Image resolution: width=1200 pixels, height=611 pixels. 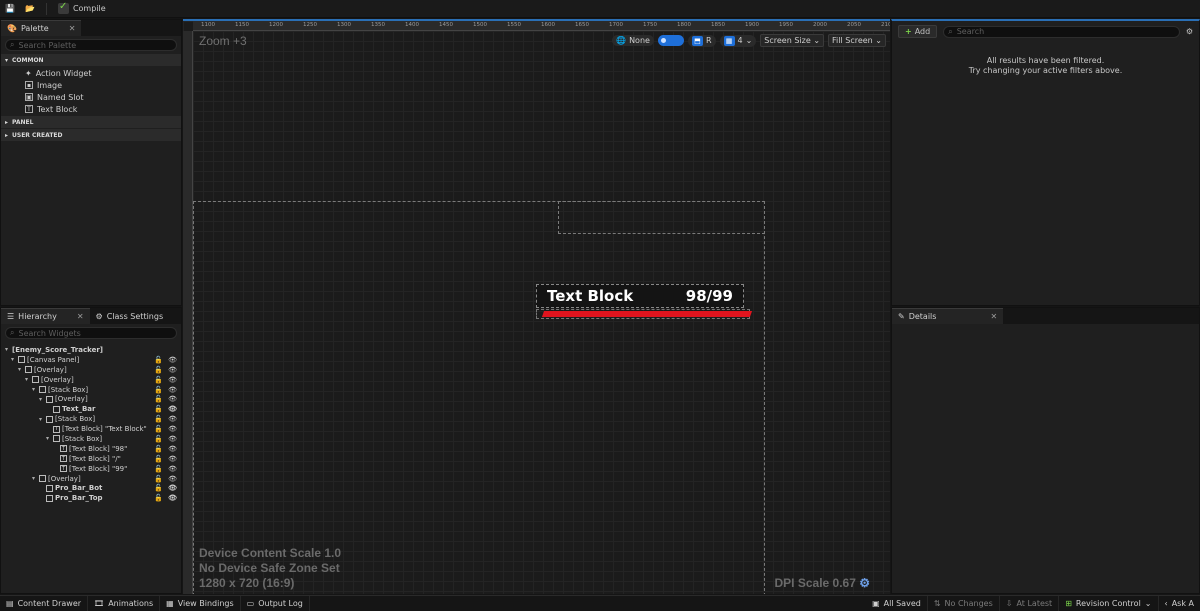 I want to click on browse-button: 📂, so click(x=30, y=9).